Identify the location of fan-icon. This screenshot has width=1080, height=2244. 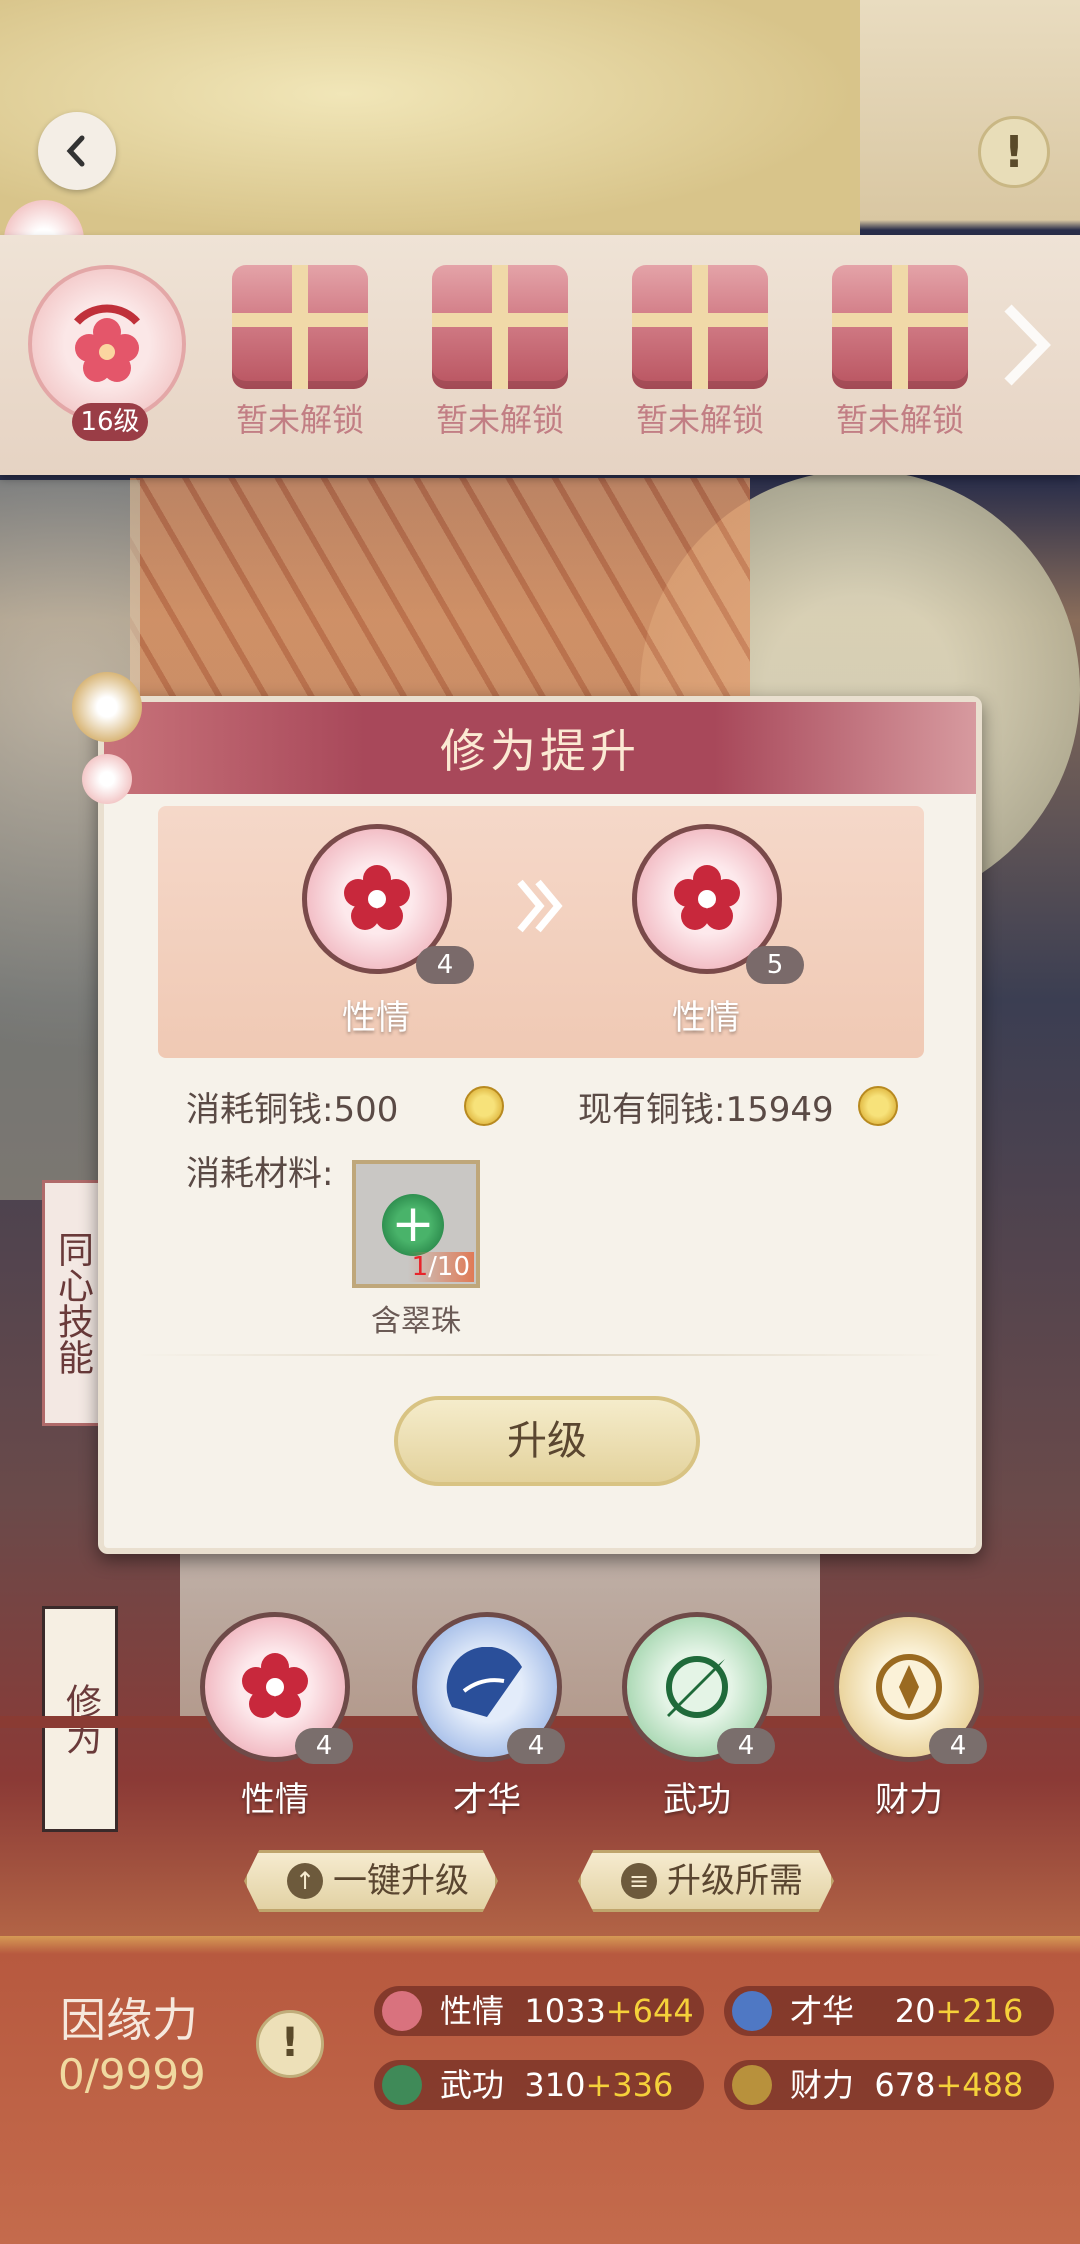
(752, 2011).